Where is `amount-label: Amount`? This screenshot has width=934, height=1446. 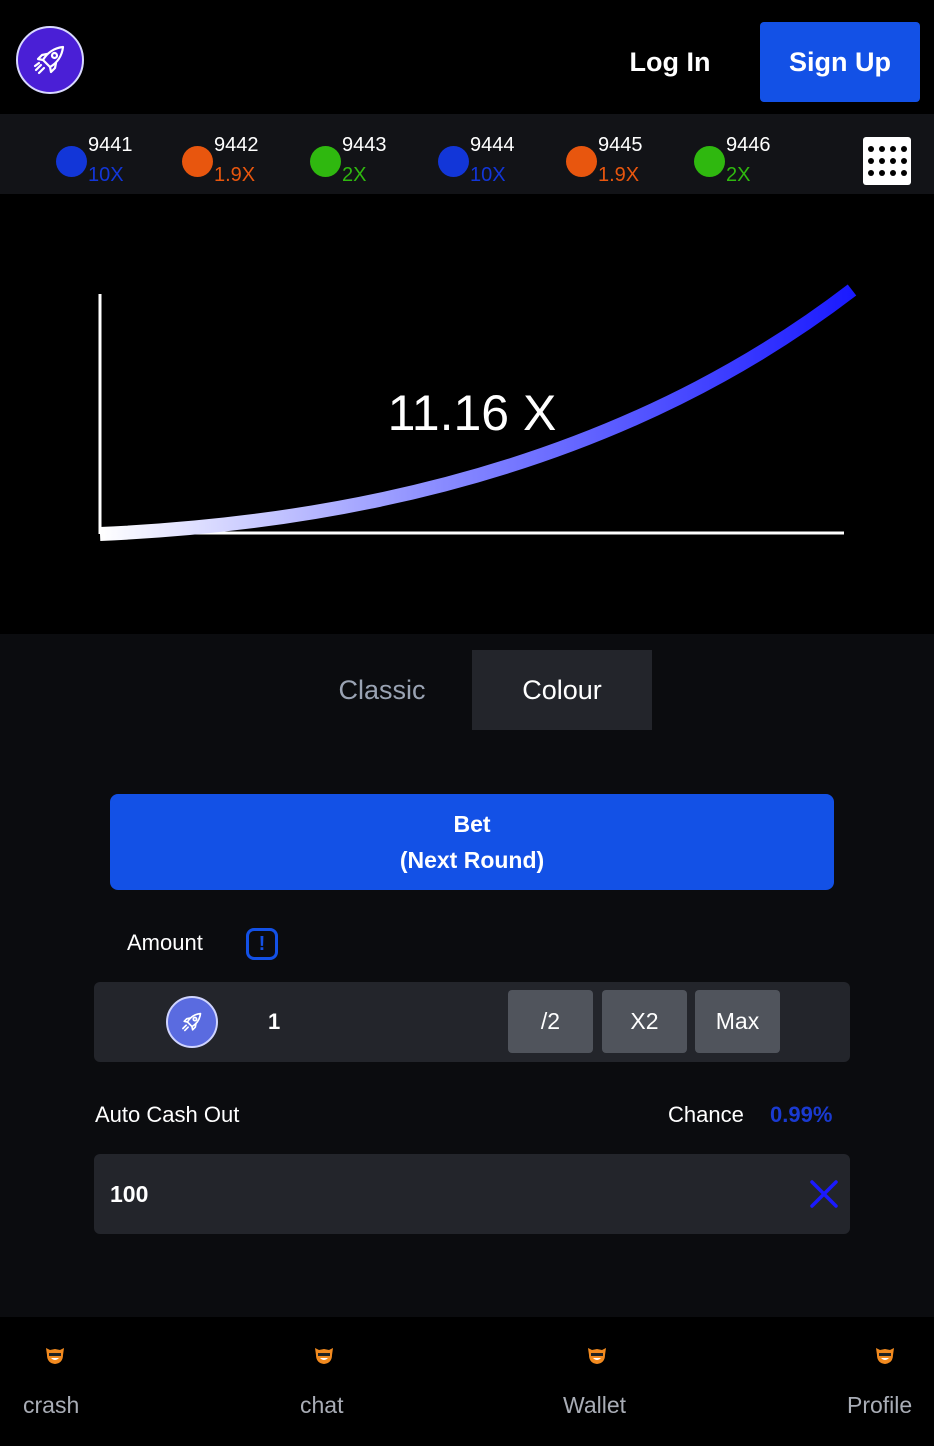 amount-label: Amount is located at coordinates (165, 942).